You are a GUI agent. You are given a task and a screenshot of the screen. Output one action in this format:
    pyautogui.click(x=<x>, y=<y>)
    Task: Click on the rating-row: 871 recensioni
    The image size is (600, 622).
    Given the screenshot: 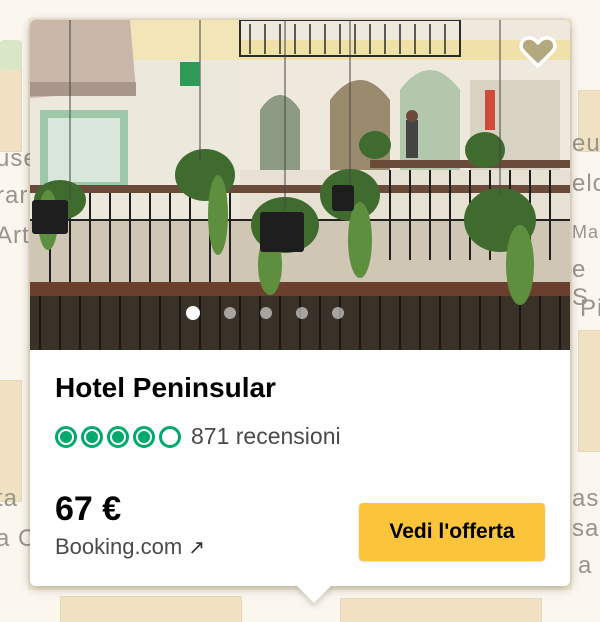 What is the action you would take?
    pyautogui.click(x=198, y=436)
    